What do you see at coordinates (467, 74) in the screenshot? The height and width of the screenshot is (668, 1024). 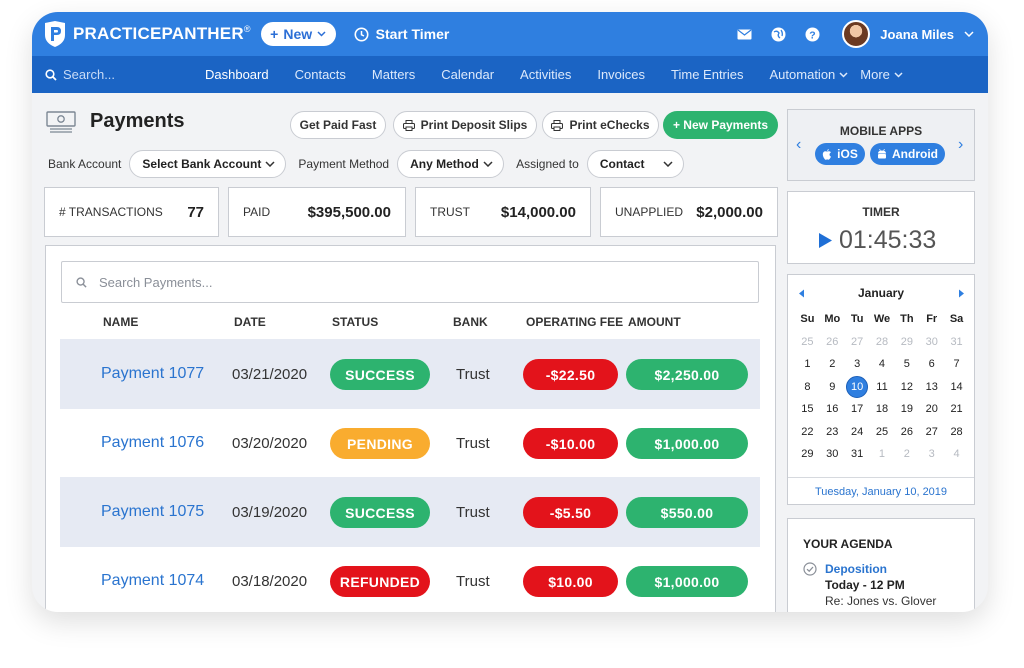 I see `nav-calendar: Calendar` at bounding box center [467, 74].